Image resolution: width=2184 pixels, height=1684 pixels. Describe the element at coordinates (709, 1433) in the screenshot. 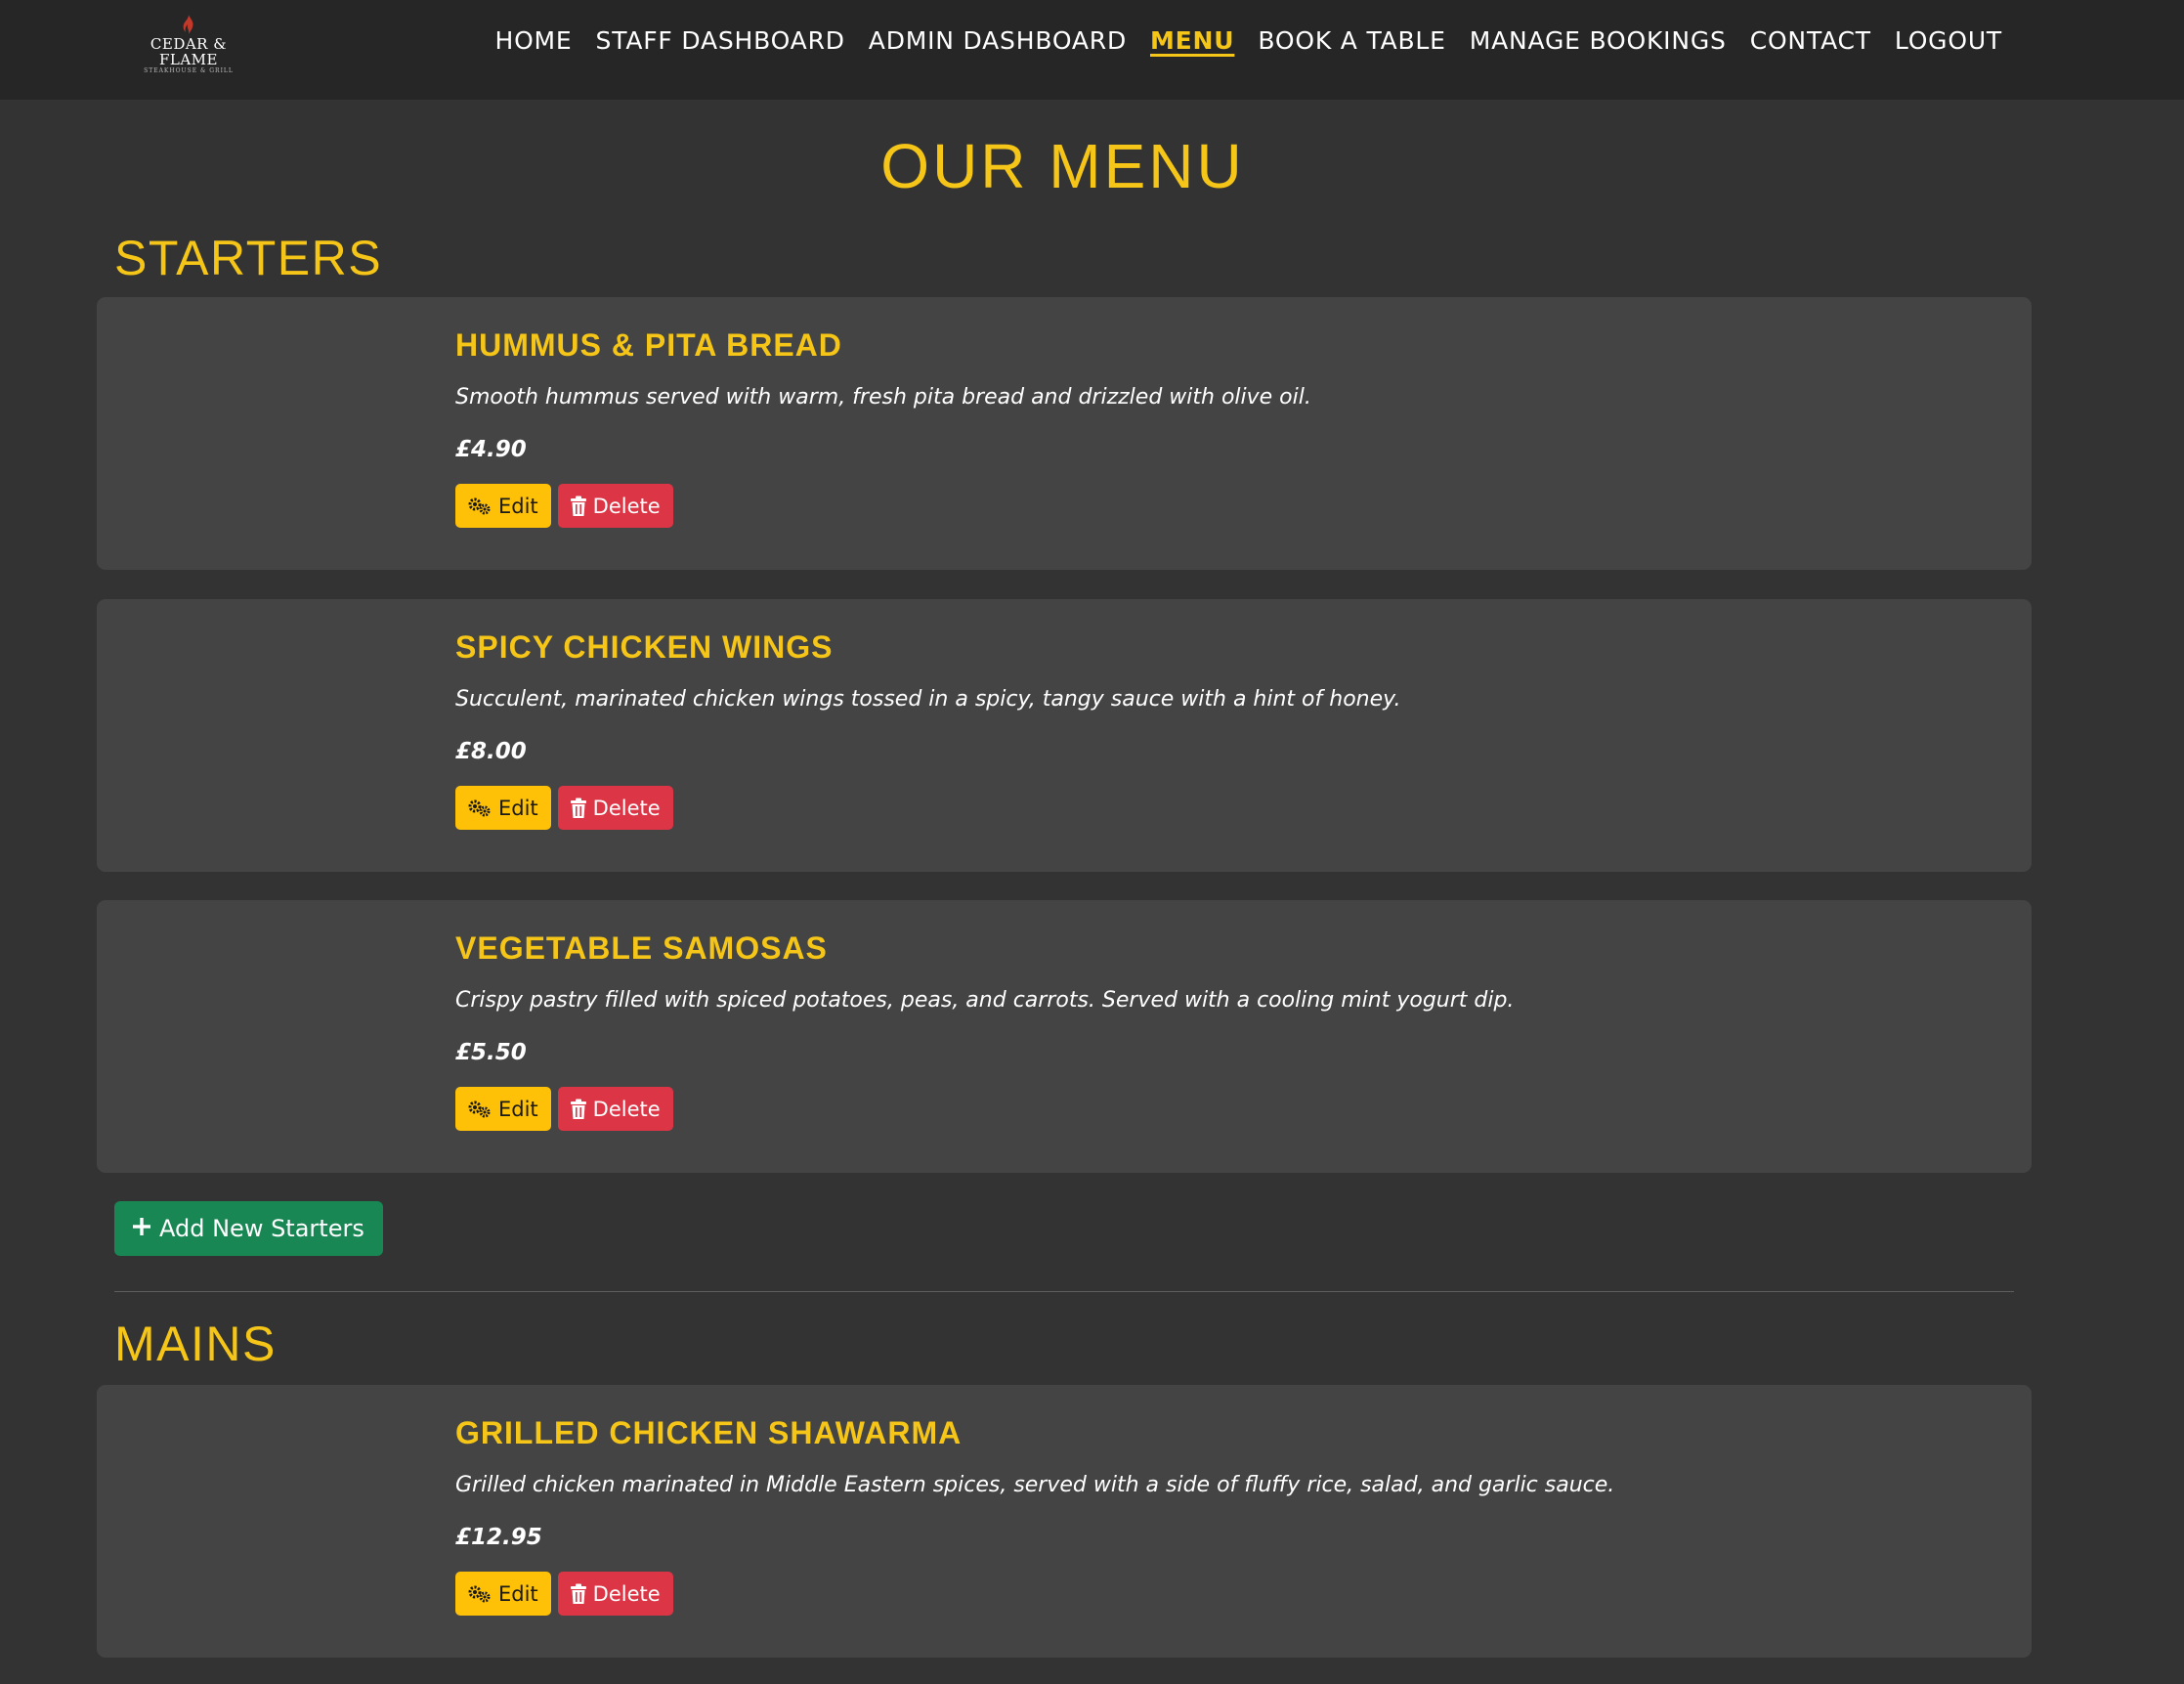

I see `menu-item-name: GRILLED CHICKEN SHAWARMA` at that location.